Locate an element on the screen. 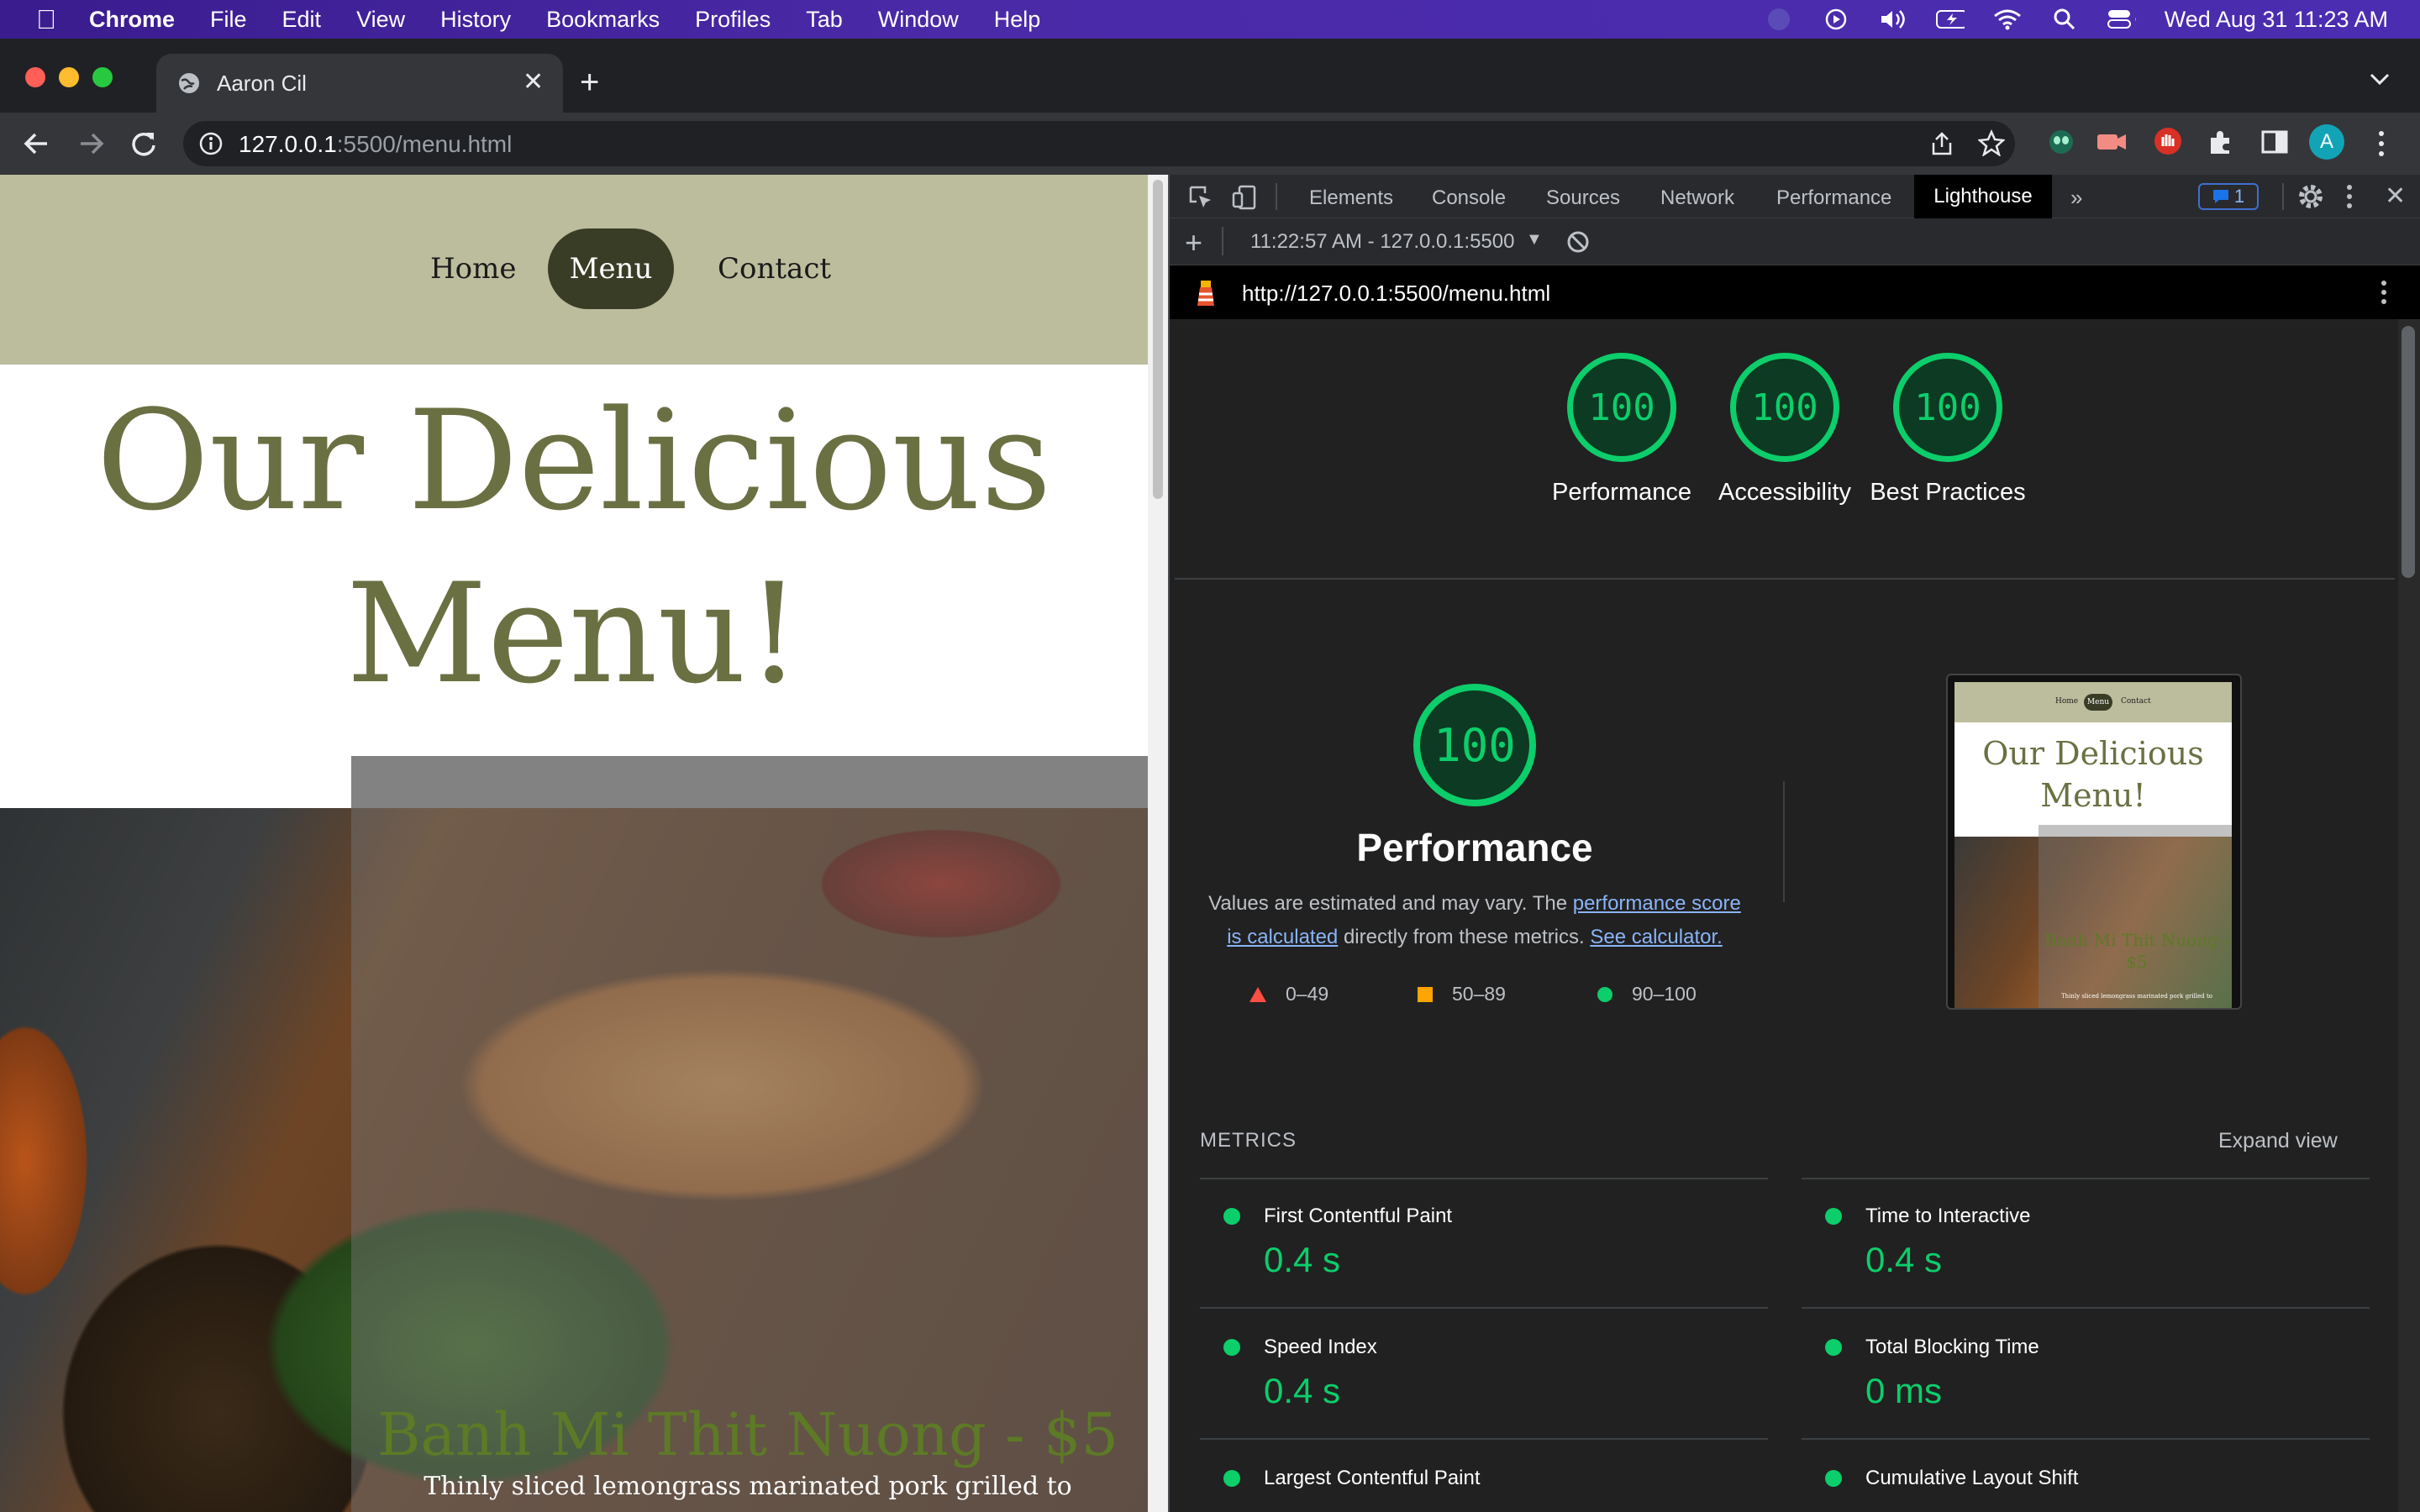 This screenshot has height=1512, width=2420. window-minimize-button is located at coordinates (69, 77).